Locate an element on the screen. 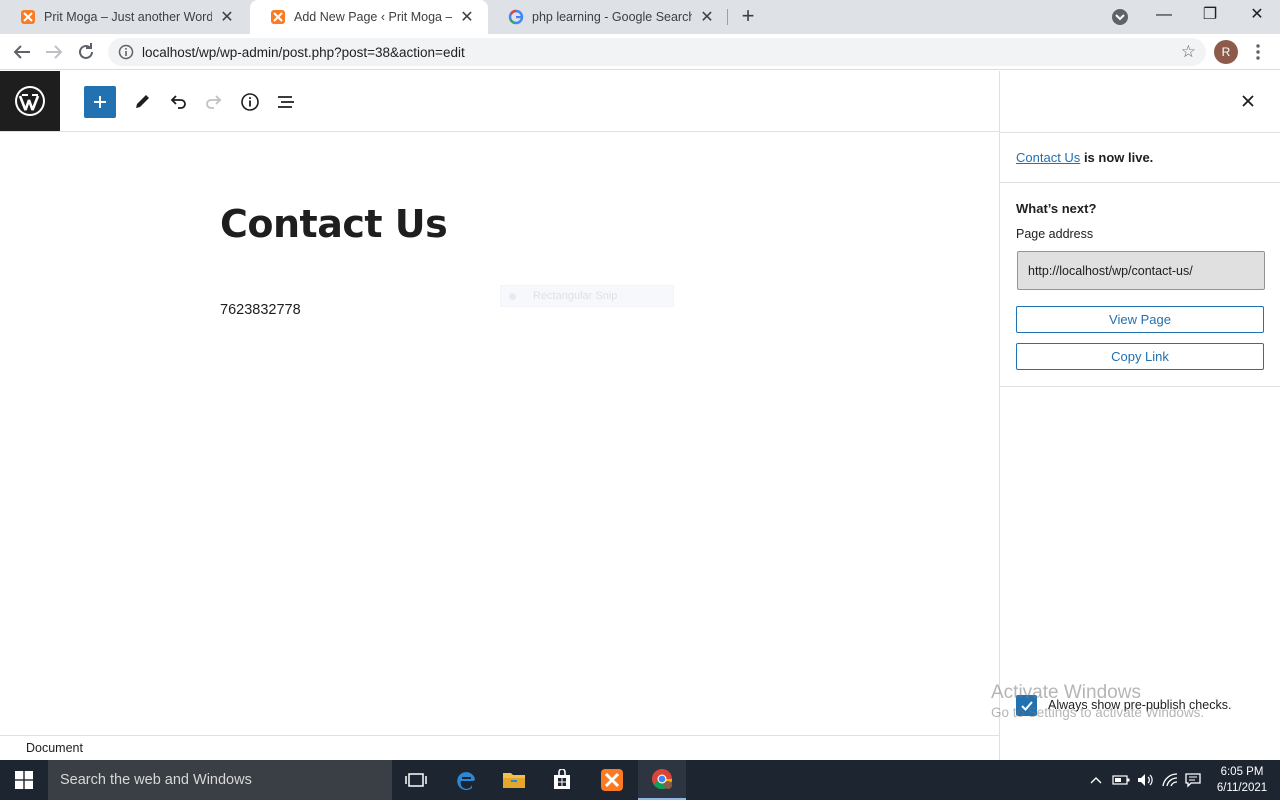 This screenshot has width=1280, height=800. store-icon is located at coordinates (562, 779).